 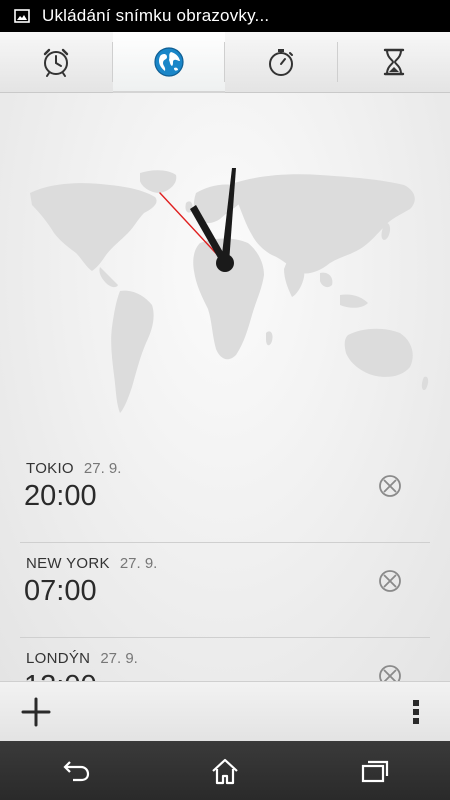 I want to click on recent-apps-icon, so click(x=375, y=771).